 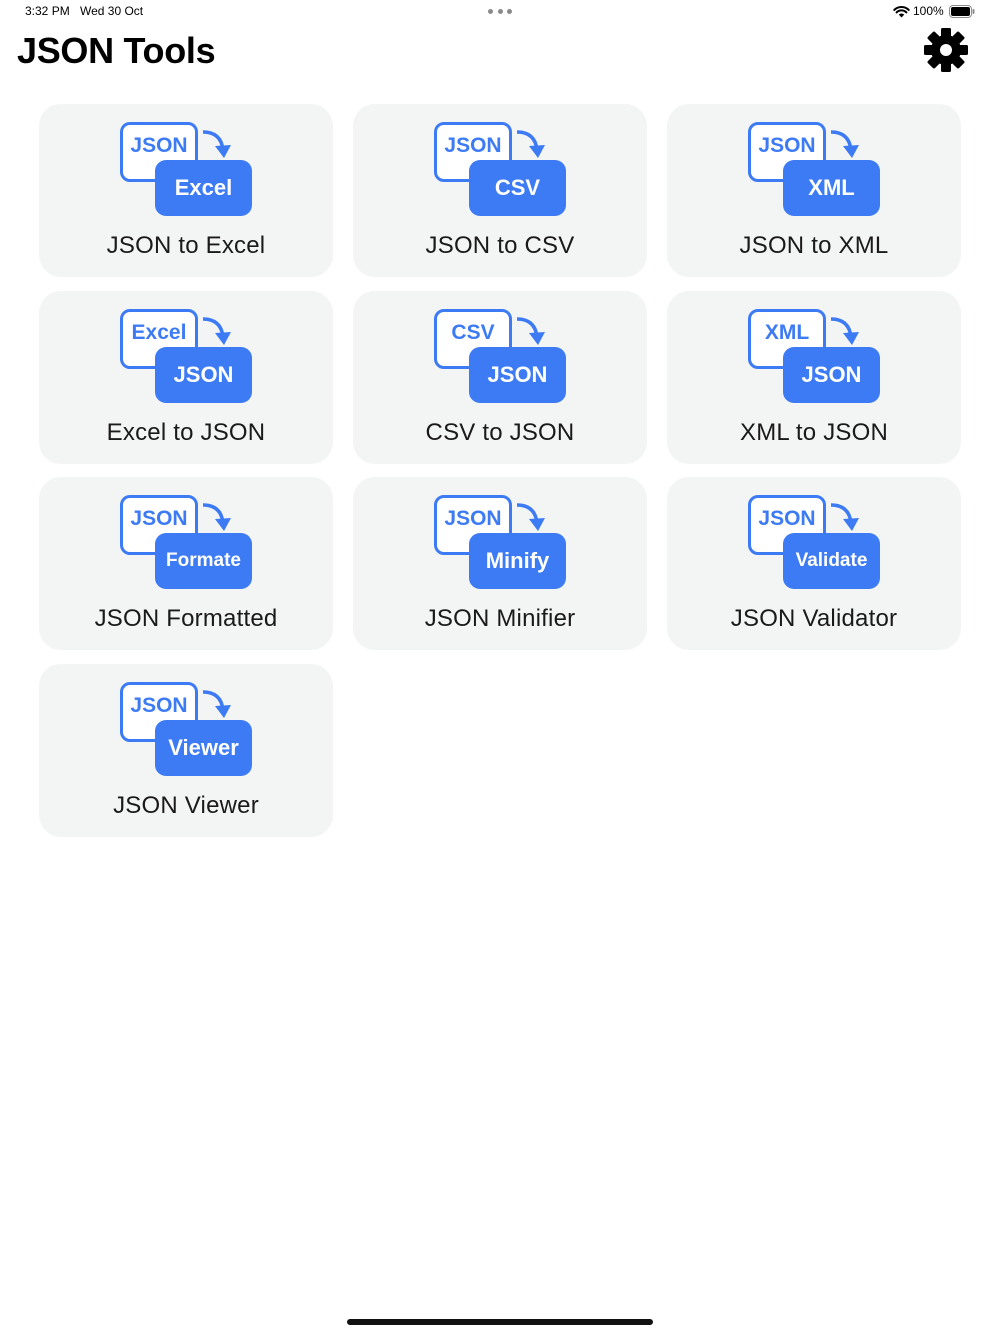 I want to click on json-viewer-icon: JSON Viewer, so click(x=187, y=730).